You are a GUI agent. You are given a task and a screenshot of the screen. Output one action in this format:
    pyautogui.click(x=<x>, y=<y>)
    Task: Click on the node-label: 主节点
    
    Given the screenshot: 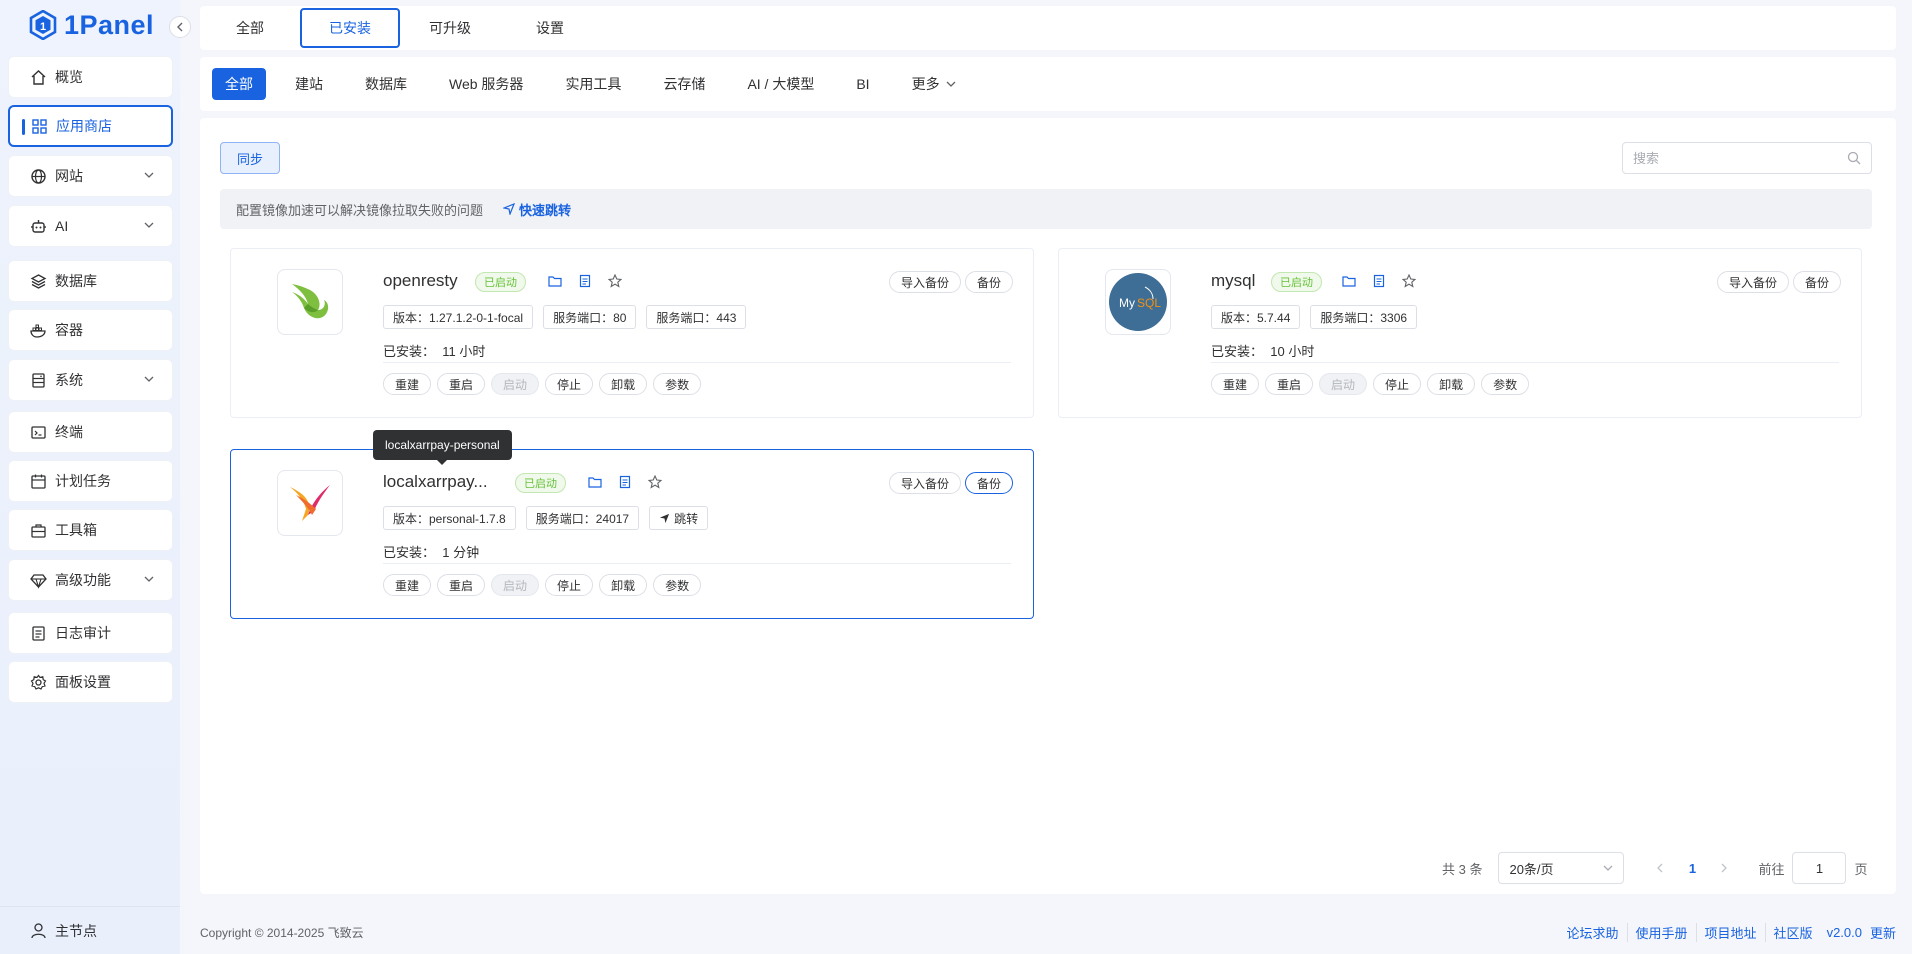 What is the action you would take?
    pyautogui.click(x=76, y=930)
    